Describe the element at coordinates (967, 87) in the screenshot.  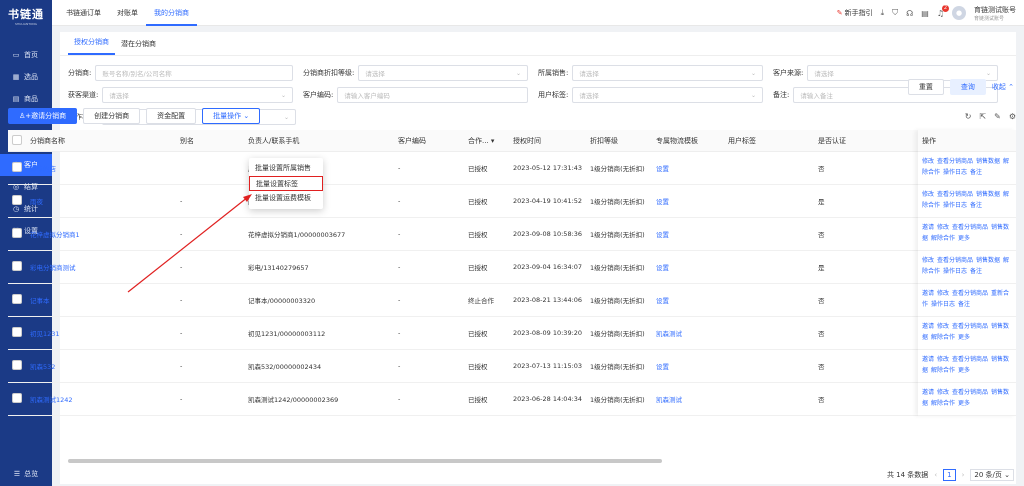
I see `query-button: 查询` at that location.